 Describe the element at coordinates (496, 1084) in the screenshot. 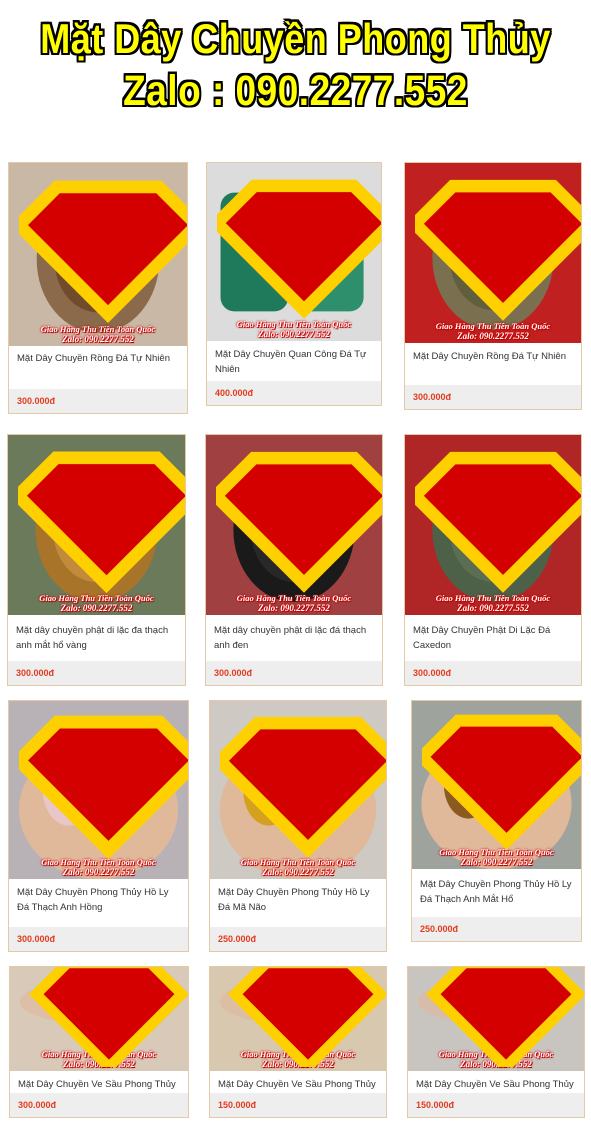

I see `product-name: Mặt Dây Chuyền Ve Sầu Phong Thủy` at that location.